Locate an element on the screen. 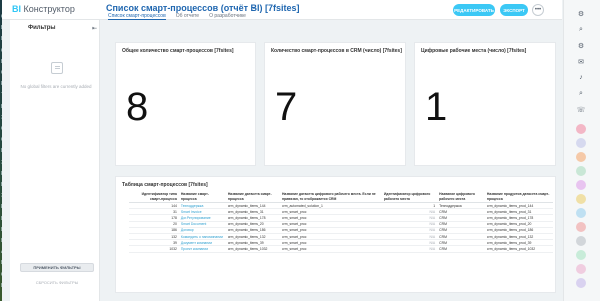 The image size is (600, 301). kpi-value: 8 is located at coordinates (137, 107).